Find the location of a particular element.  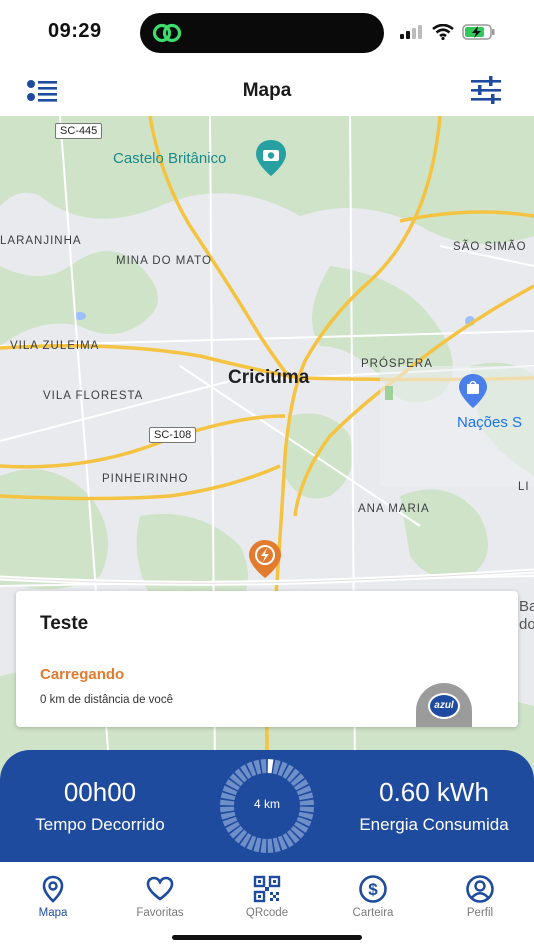

battery-charging-icon is located at coordinates (478, 32).